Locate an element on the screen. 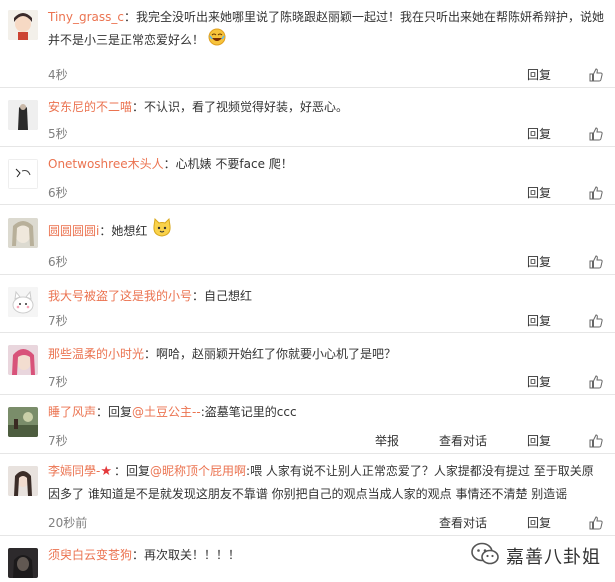 Image resolution: width=615 pixels, height=582 pixels. comment-username: Onetwoshree木头人 is located at coordinates (106, 164).